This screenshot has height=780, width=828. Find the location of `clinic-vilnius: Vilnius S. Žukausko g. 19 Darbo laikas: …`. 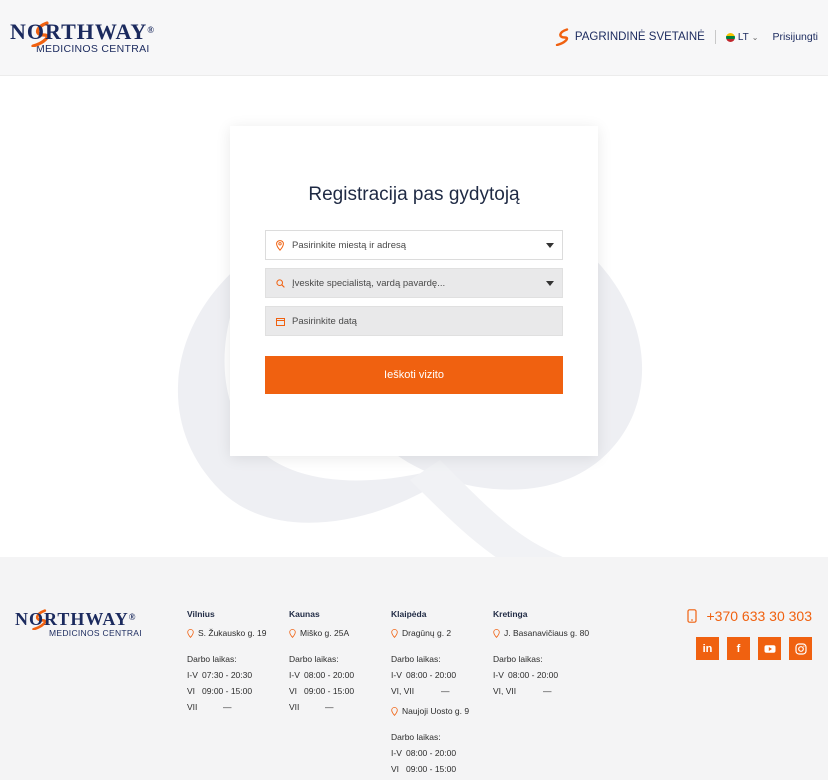

clinic-vilnius: Vilnius S. Žukausko g. 19 Darbo laikas: … is located at coordinates (237, 663).